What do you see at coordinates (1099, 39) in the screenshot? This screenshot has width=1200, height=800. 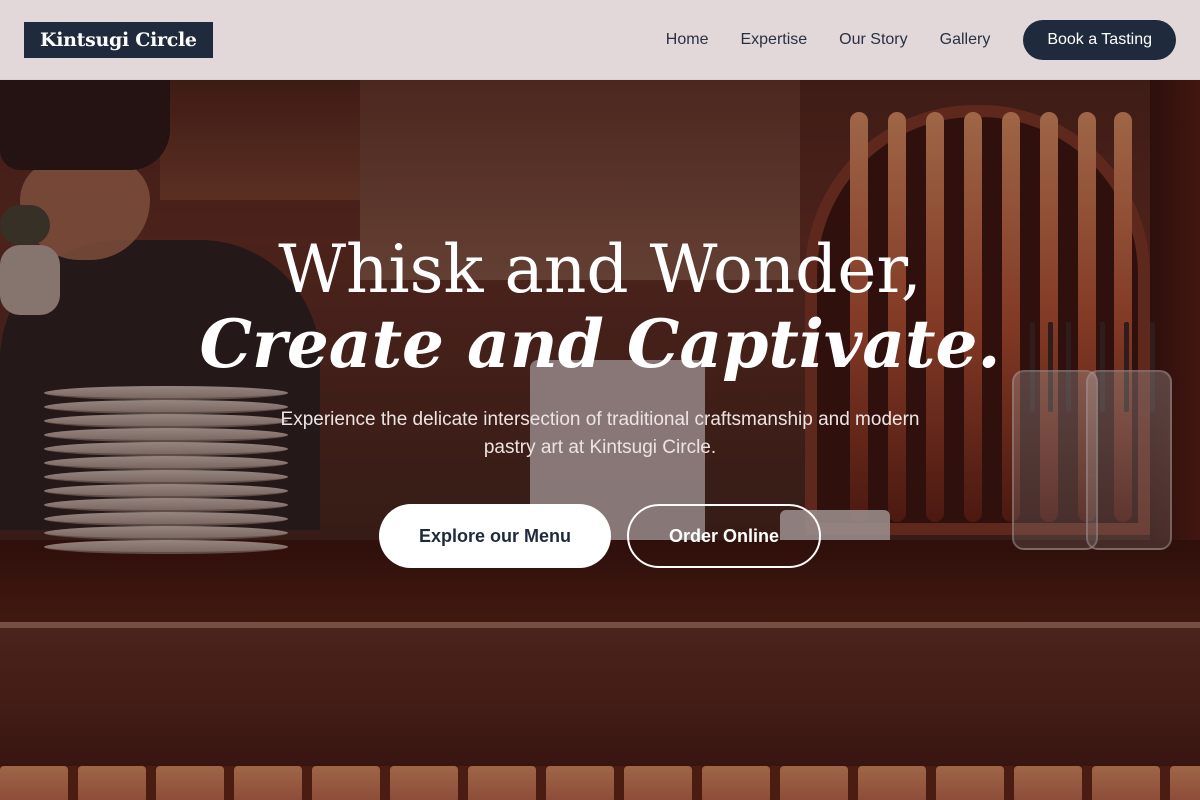 I see `book-tasting-button: Book a Tasting` at bounding box center [1099, 39].